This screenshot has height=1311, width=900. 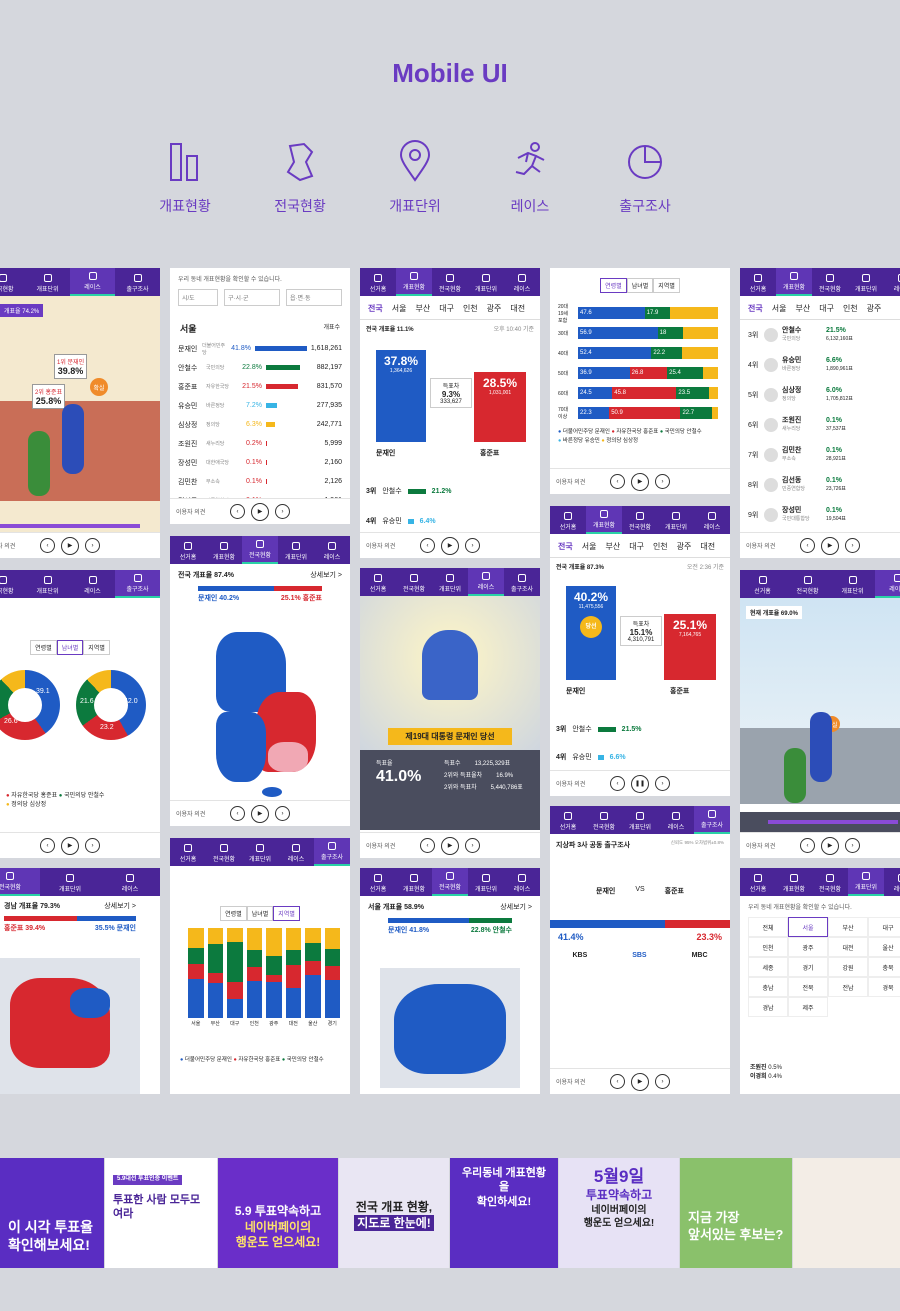 I want to click on city-option: 전체, so click(x=768, y=927).